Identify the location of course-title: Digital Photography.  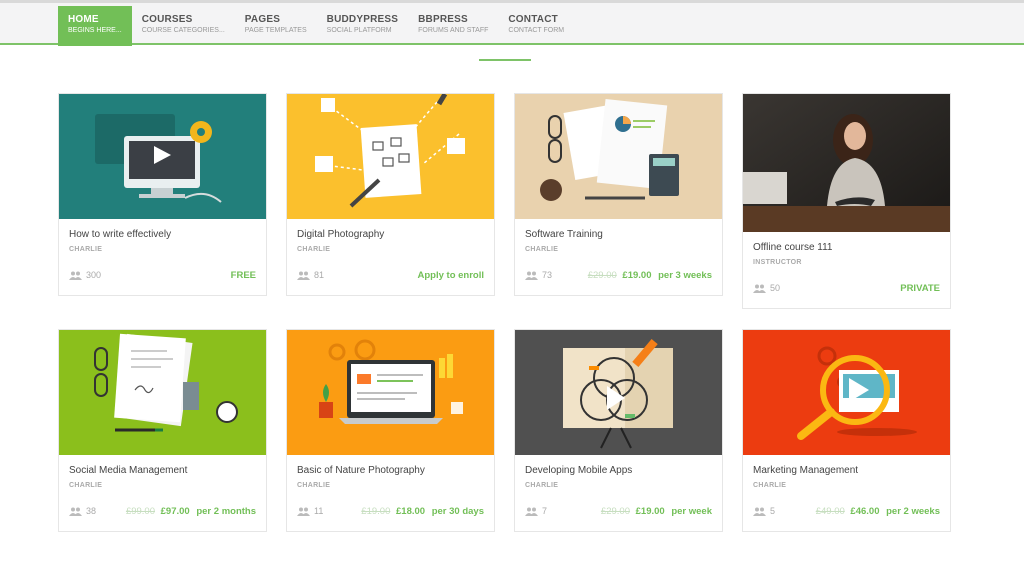
(390, 234).